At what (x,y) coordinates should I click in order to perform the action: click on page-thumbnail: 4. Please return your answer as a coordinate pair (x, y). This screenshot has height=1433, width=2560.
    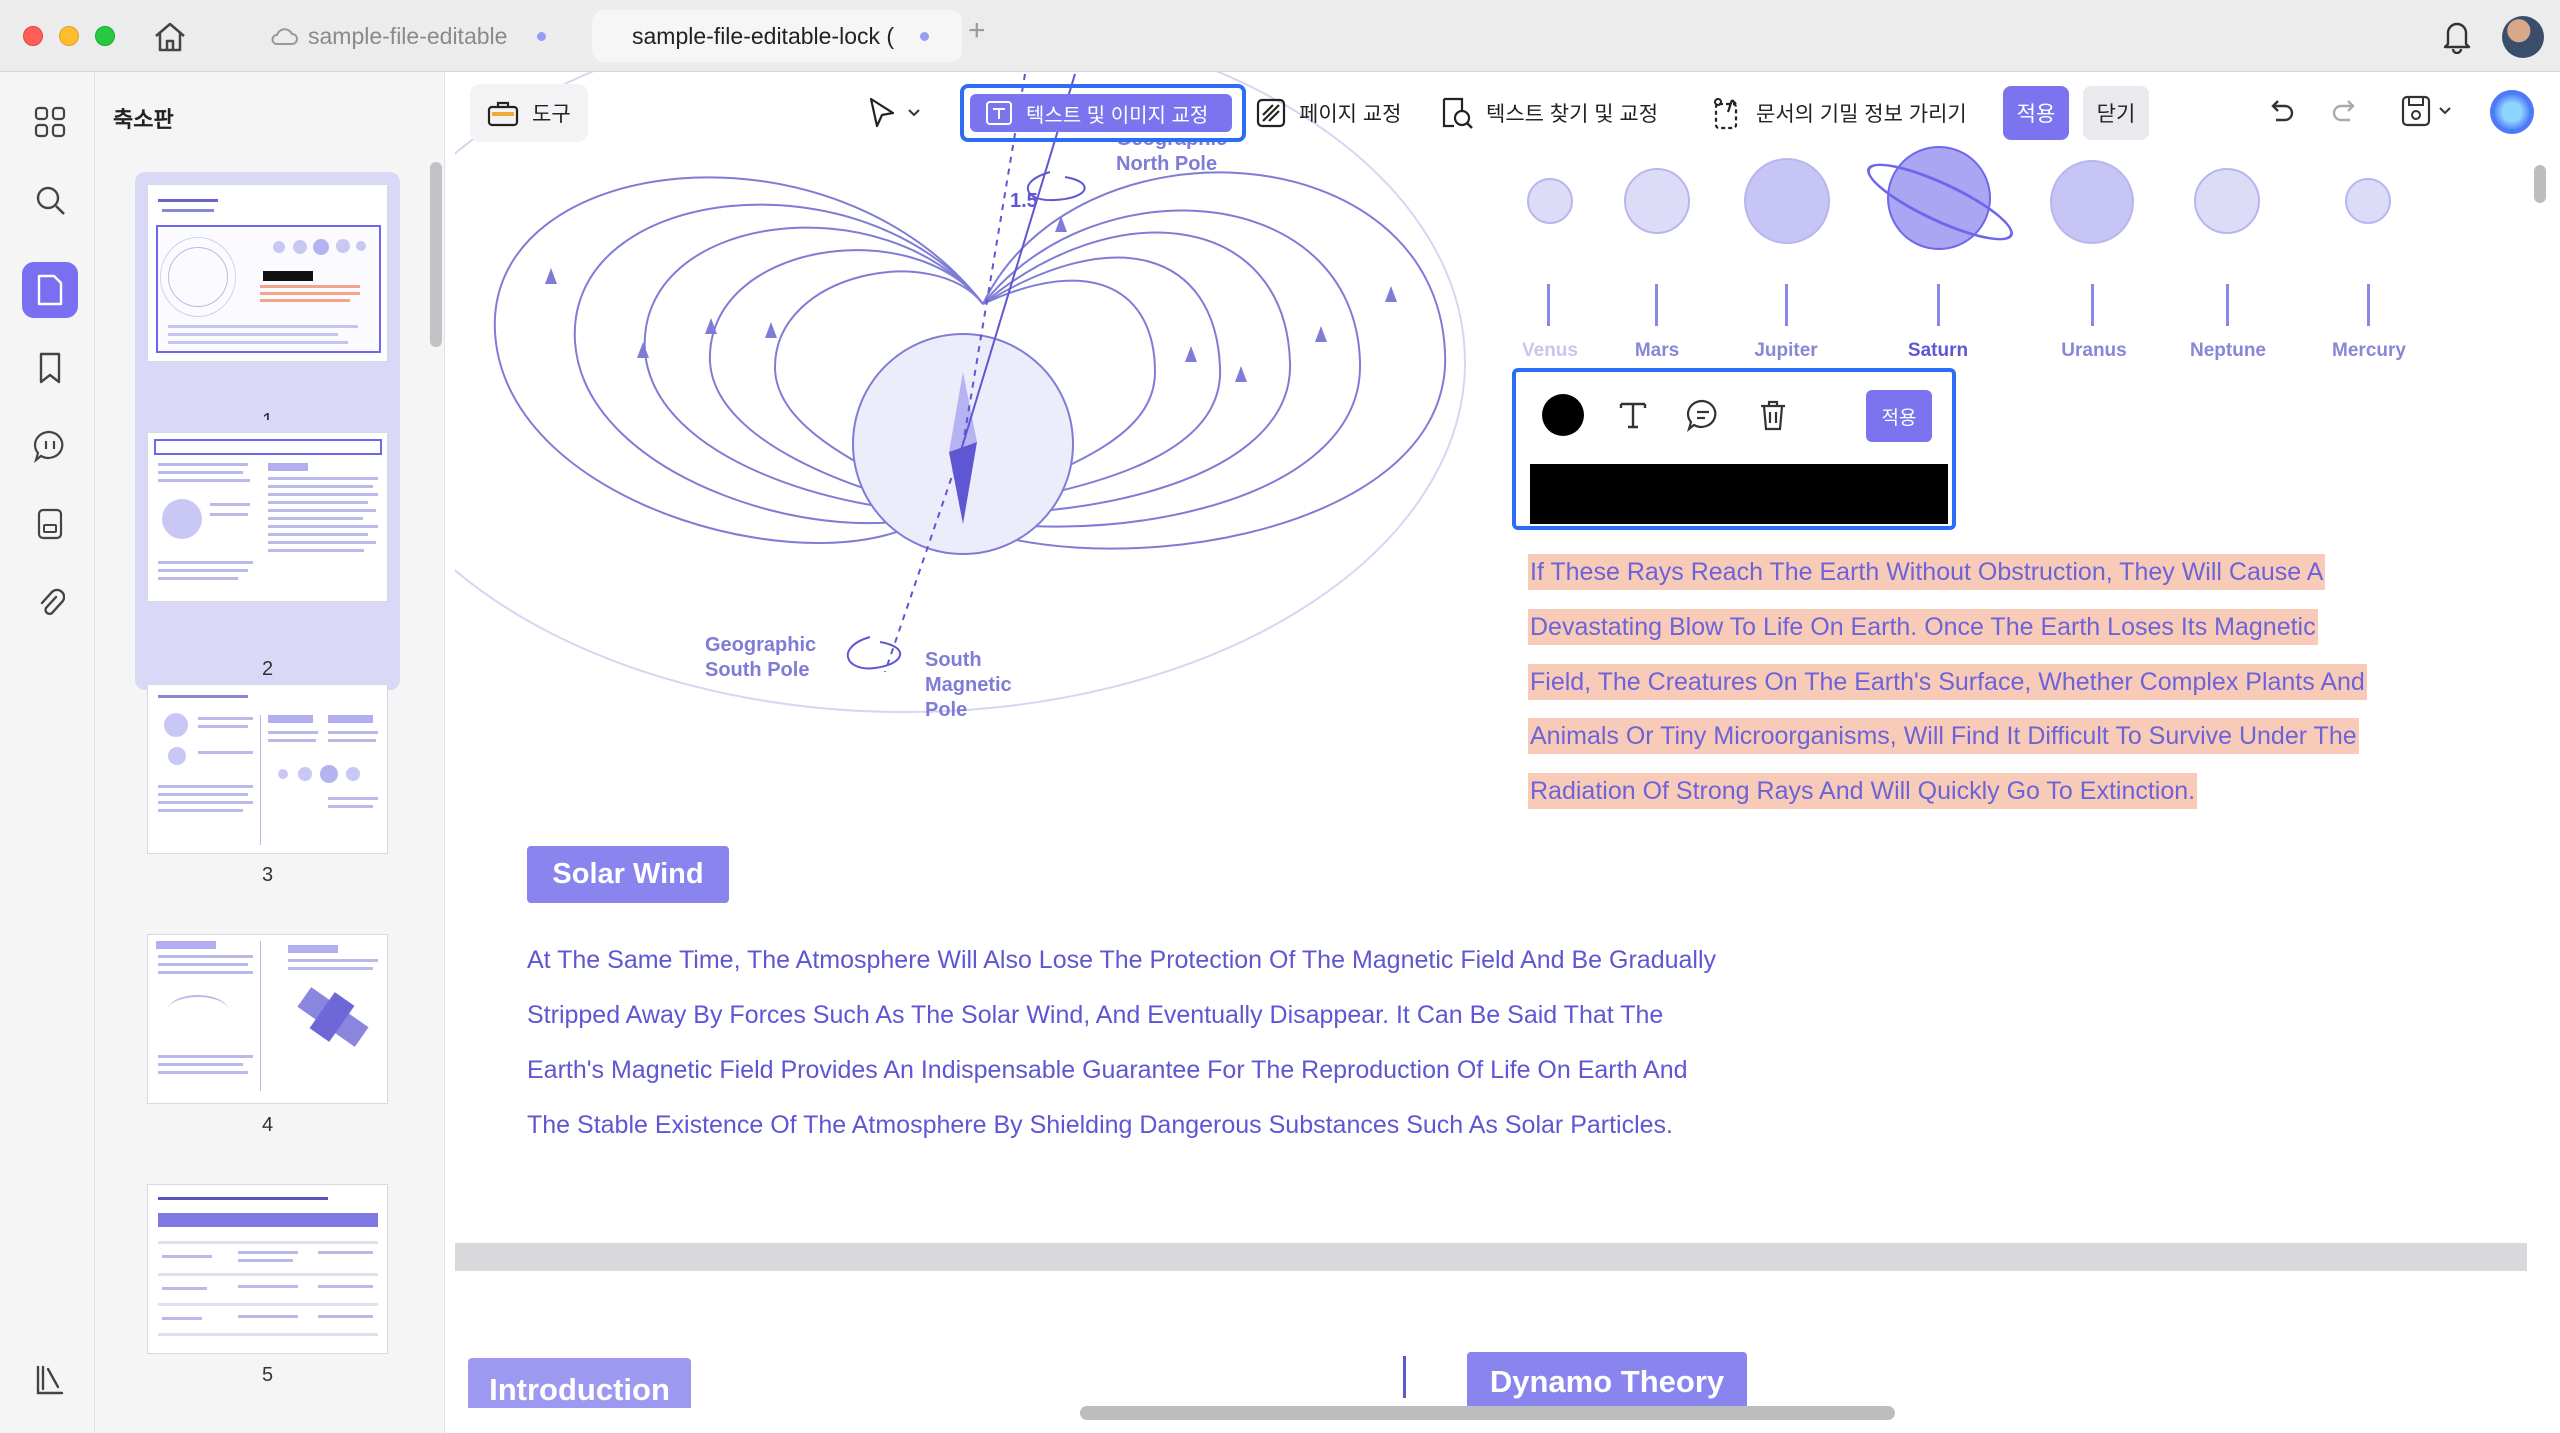
    Looking at the image, I should click on (267, 1057).